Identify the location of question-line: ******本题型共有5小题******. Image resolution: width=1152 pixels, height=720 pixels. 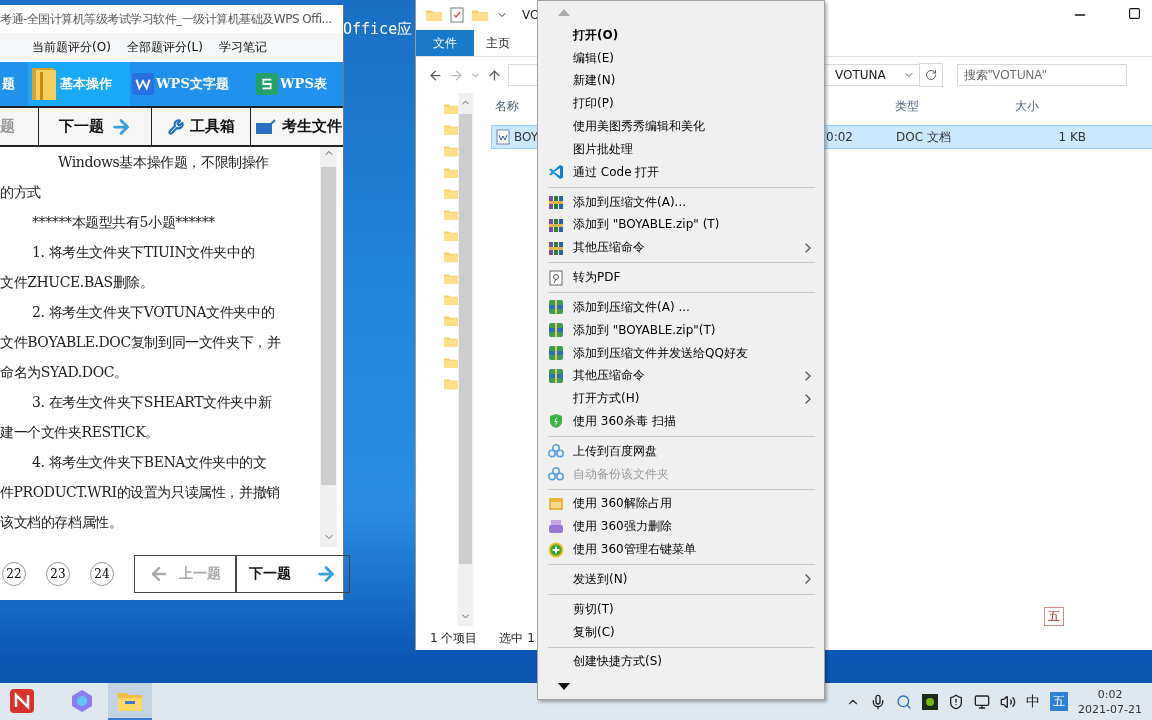
(123, 222).